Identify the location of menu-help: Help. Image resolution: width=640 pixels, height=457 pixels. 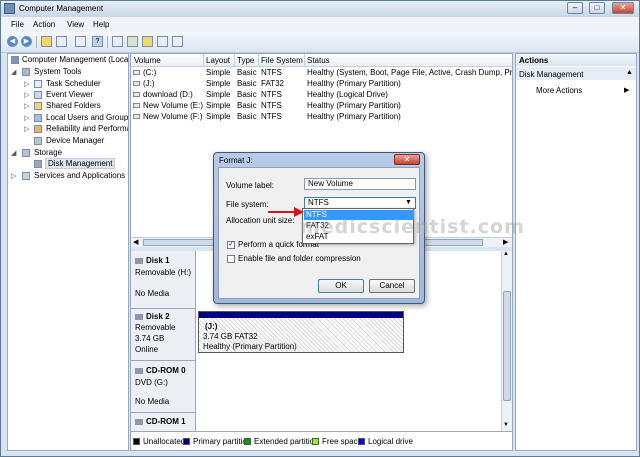
(101, 24).